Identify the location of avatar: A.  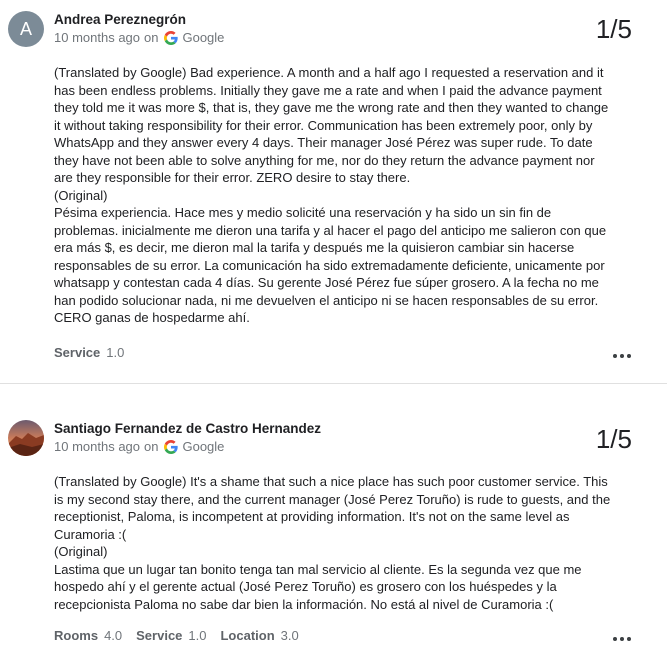
(26, 29).